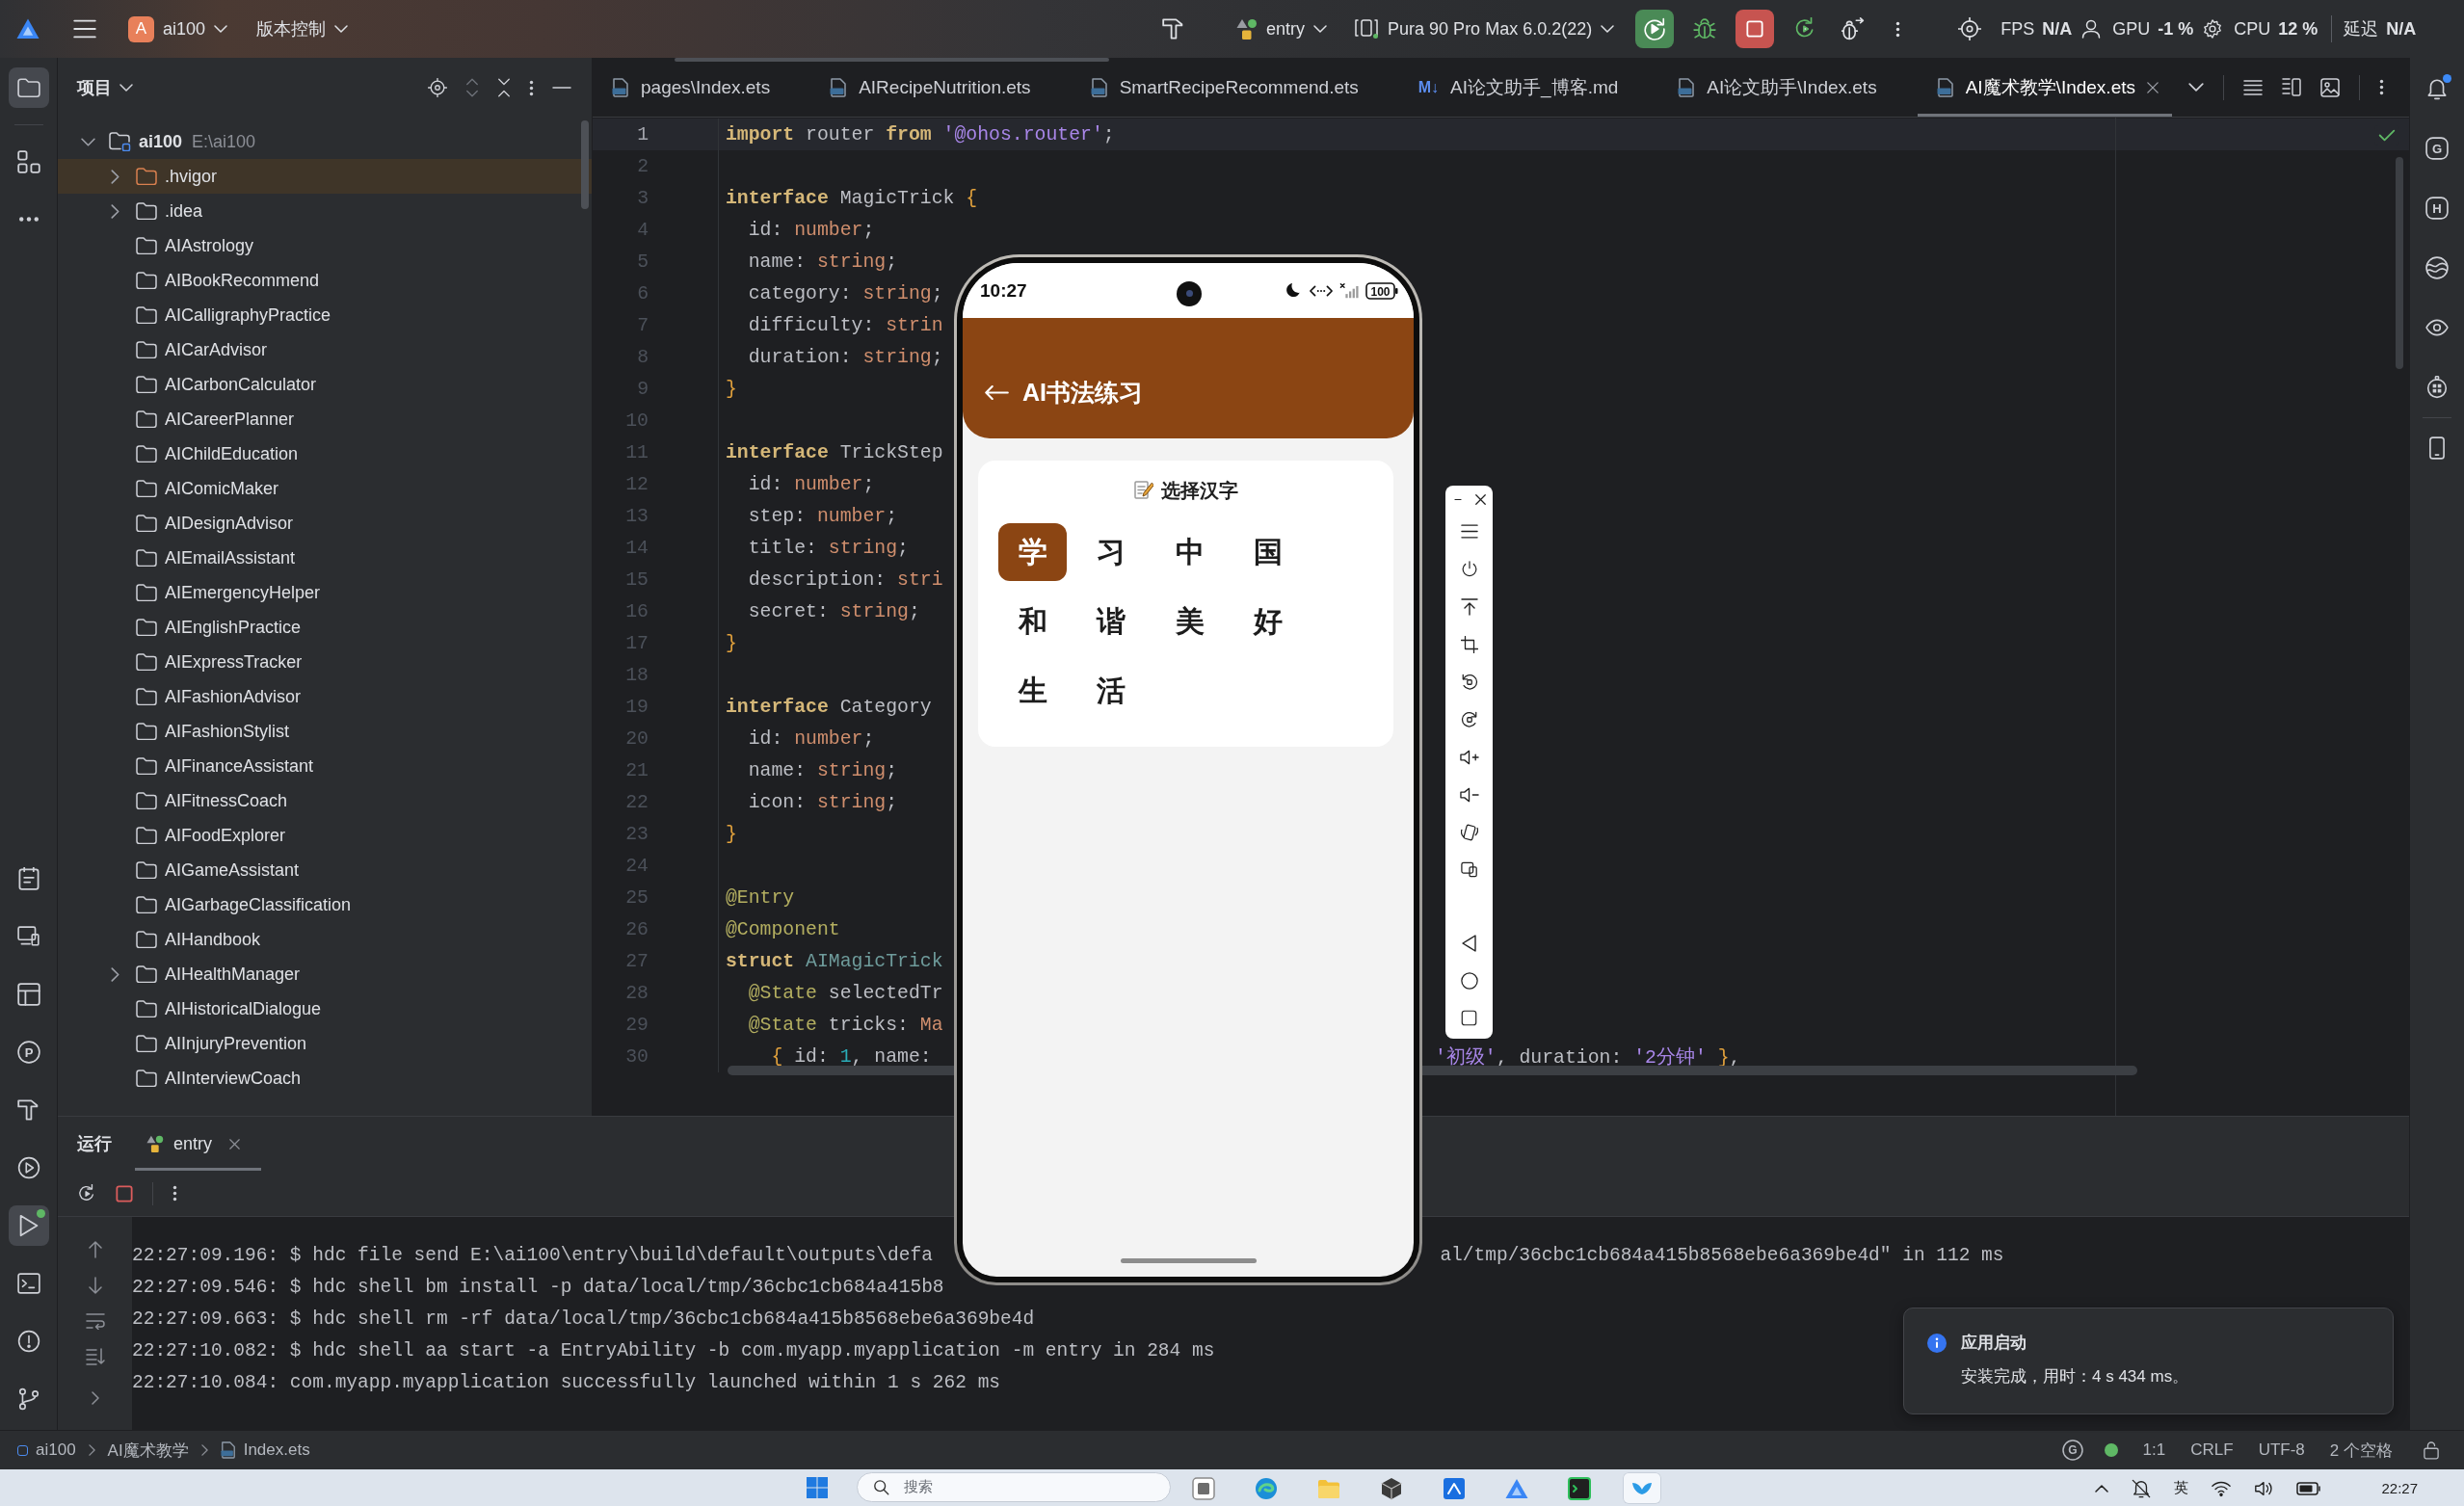 The image size is (2464, 1506). What do you see at coordinates (1484, 29) in the screenshot?
I see `device-selector: Pura 90 Pro Max 6.0.2(22)` at bounding box center [1484, 29].